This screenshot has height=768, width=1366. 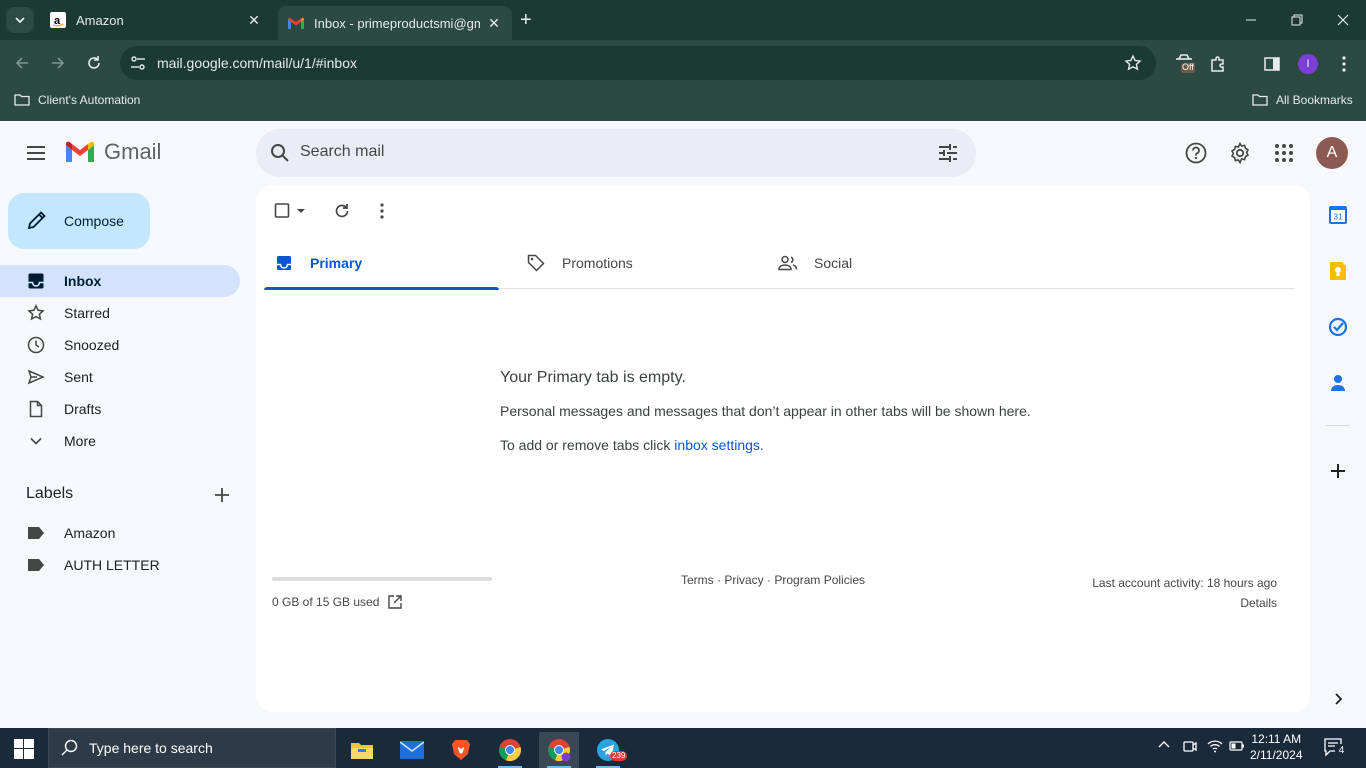 What do you see at coordinates (559, 750) in the screenshot?
I see `chrome-profile-button` at bounding box center [559, 750].